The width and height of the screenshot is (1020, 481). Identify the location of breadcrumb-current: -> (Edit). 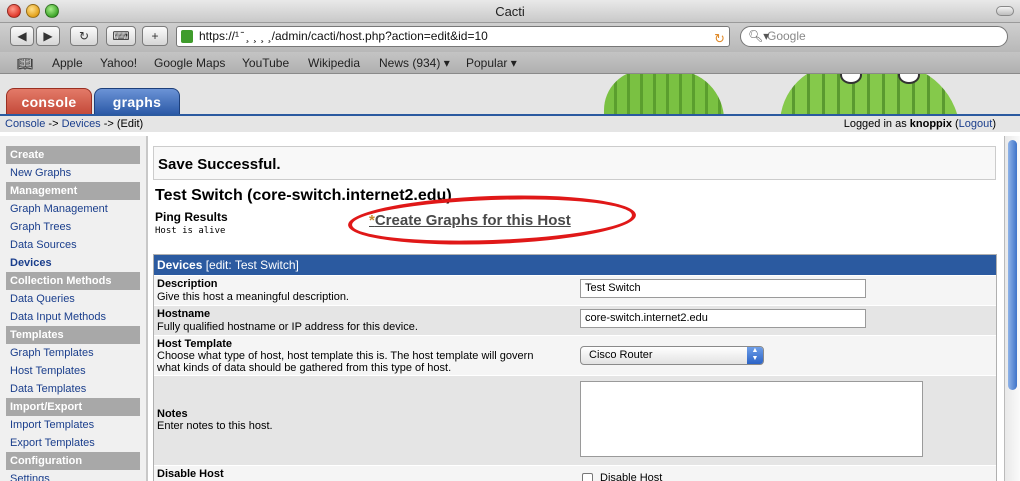
(122, 124).